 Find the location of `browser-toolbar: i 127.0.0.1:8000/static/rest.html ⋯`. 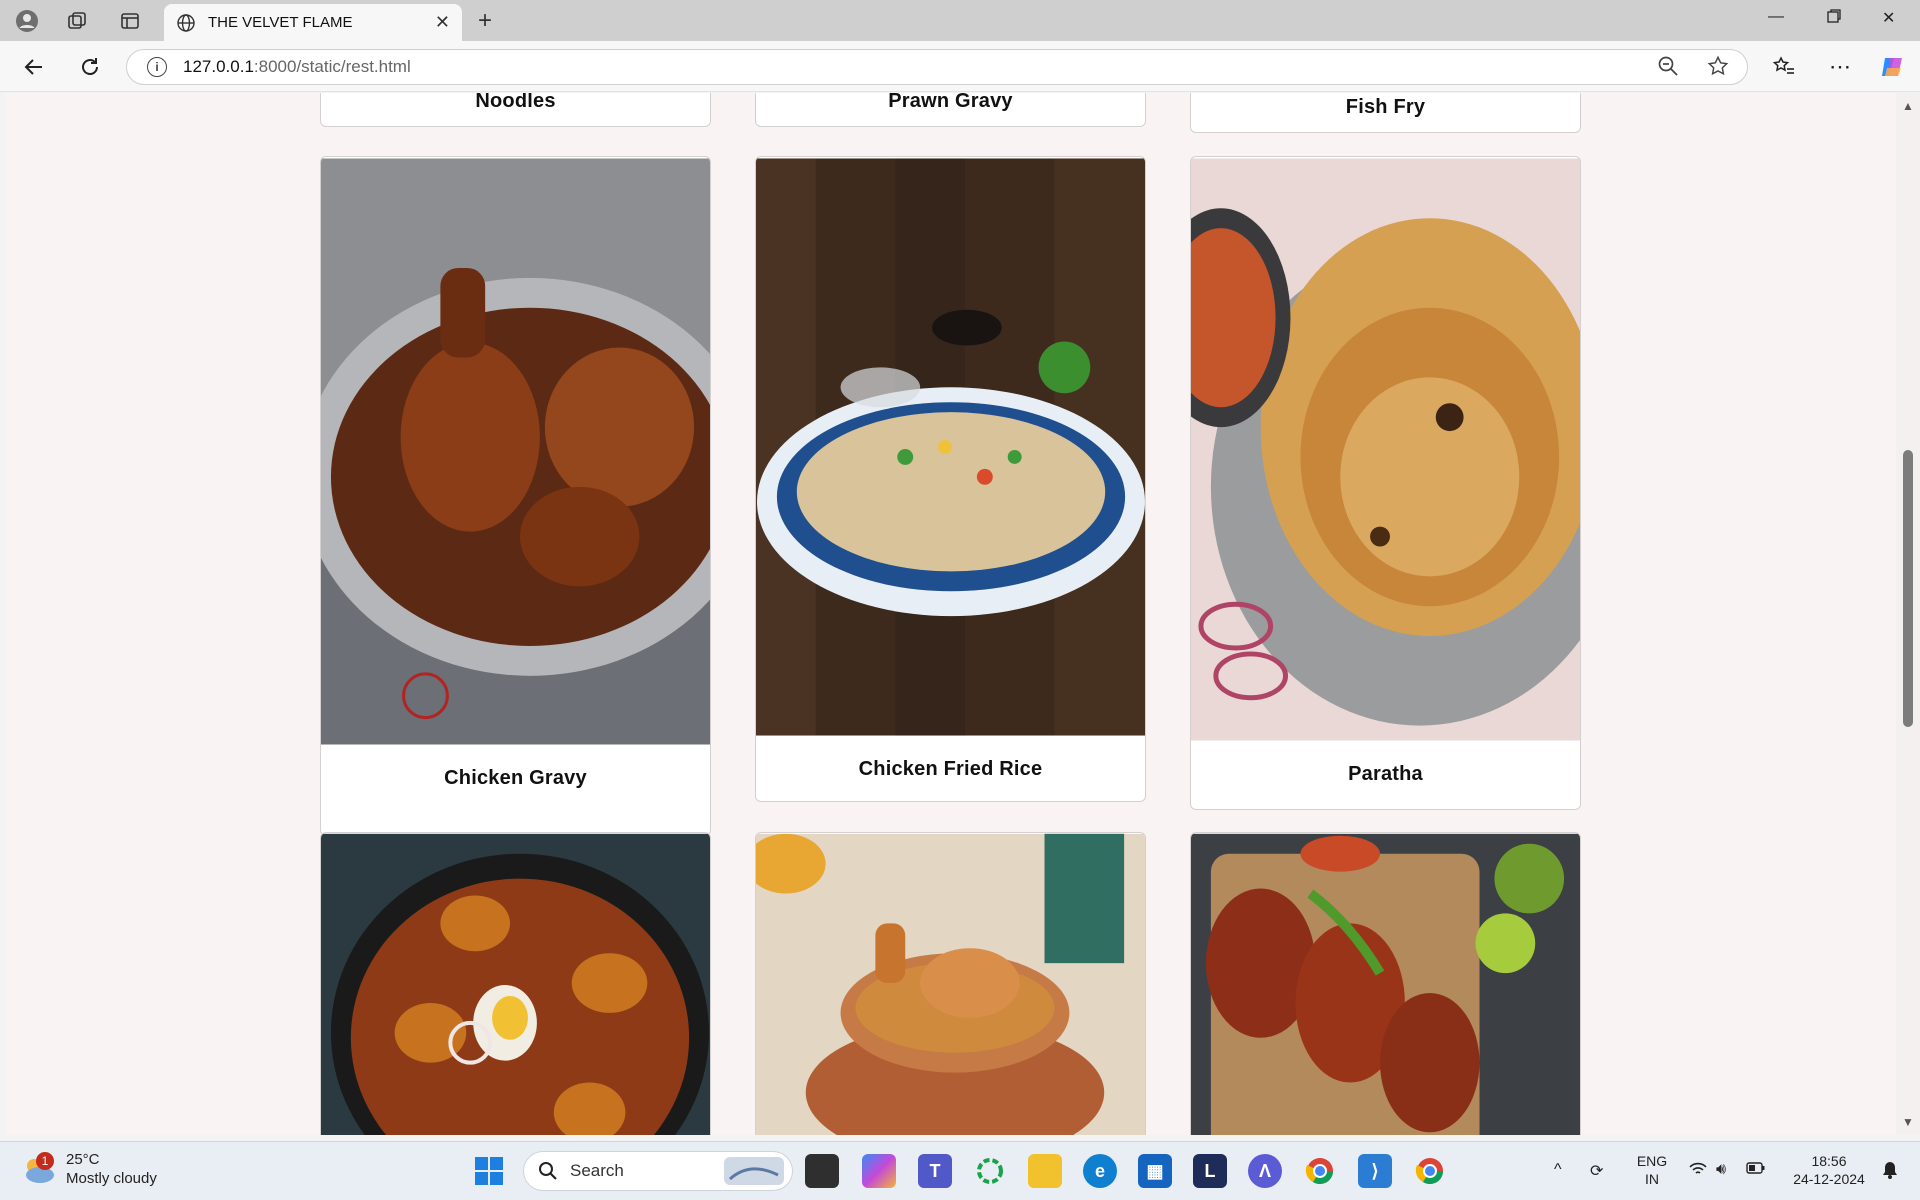

browser-toolbar: i 127.0.0.1:8000/static/rest.html ⋯ is located at coordinates (960, 66).